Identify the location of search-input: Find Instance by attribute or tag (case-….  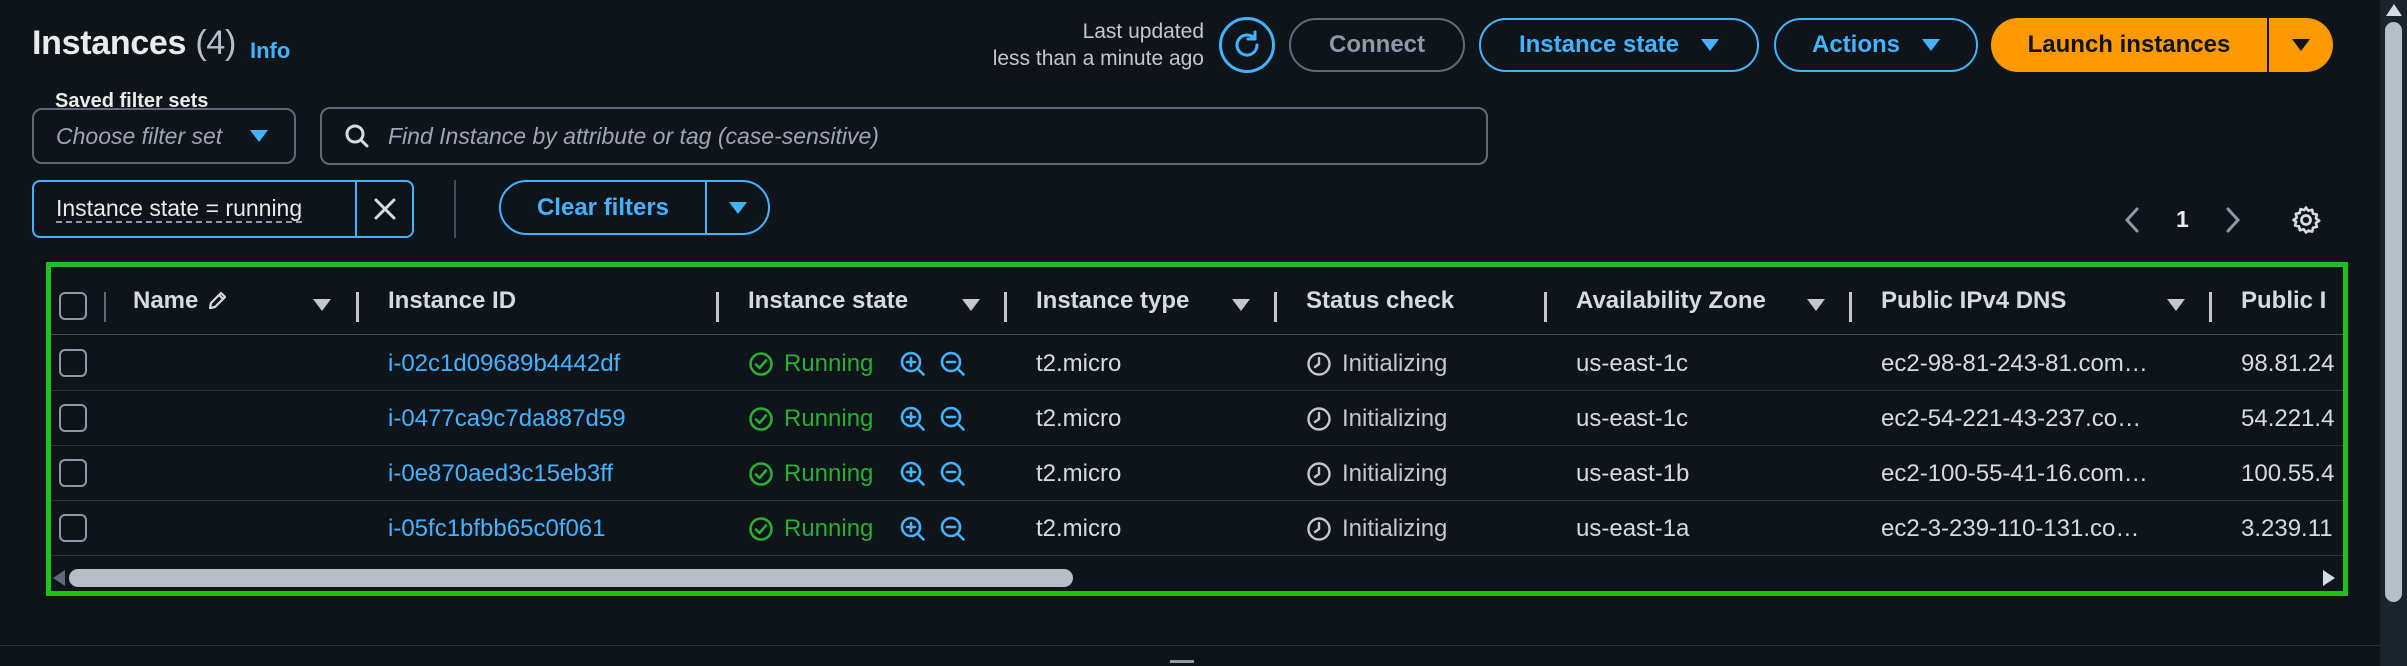
(904, 136).